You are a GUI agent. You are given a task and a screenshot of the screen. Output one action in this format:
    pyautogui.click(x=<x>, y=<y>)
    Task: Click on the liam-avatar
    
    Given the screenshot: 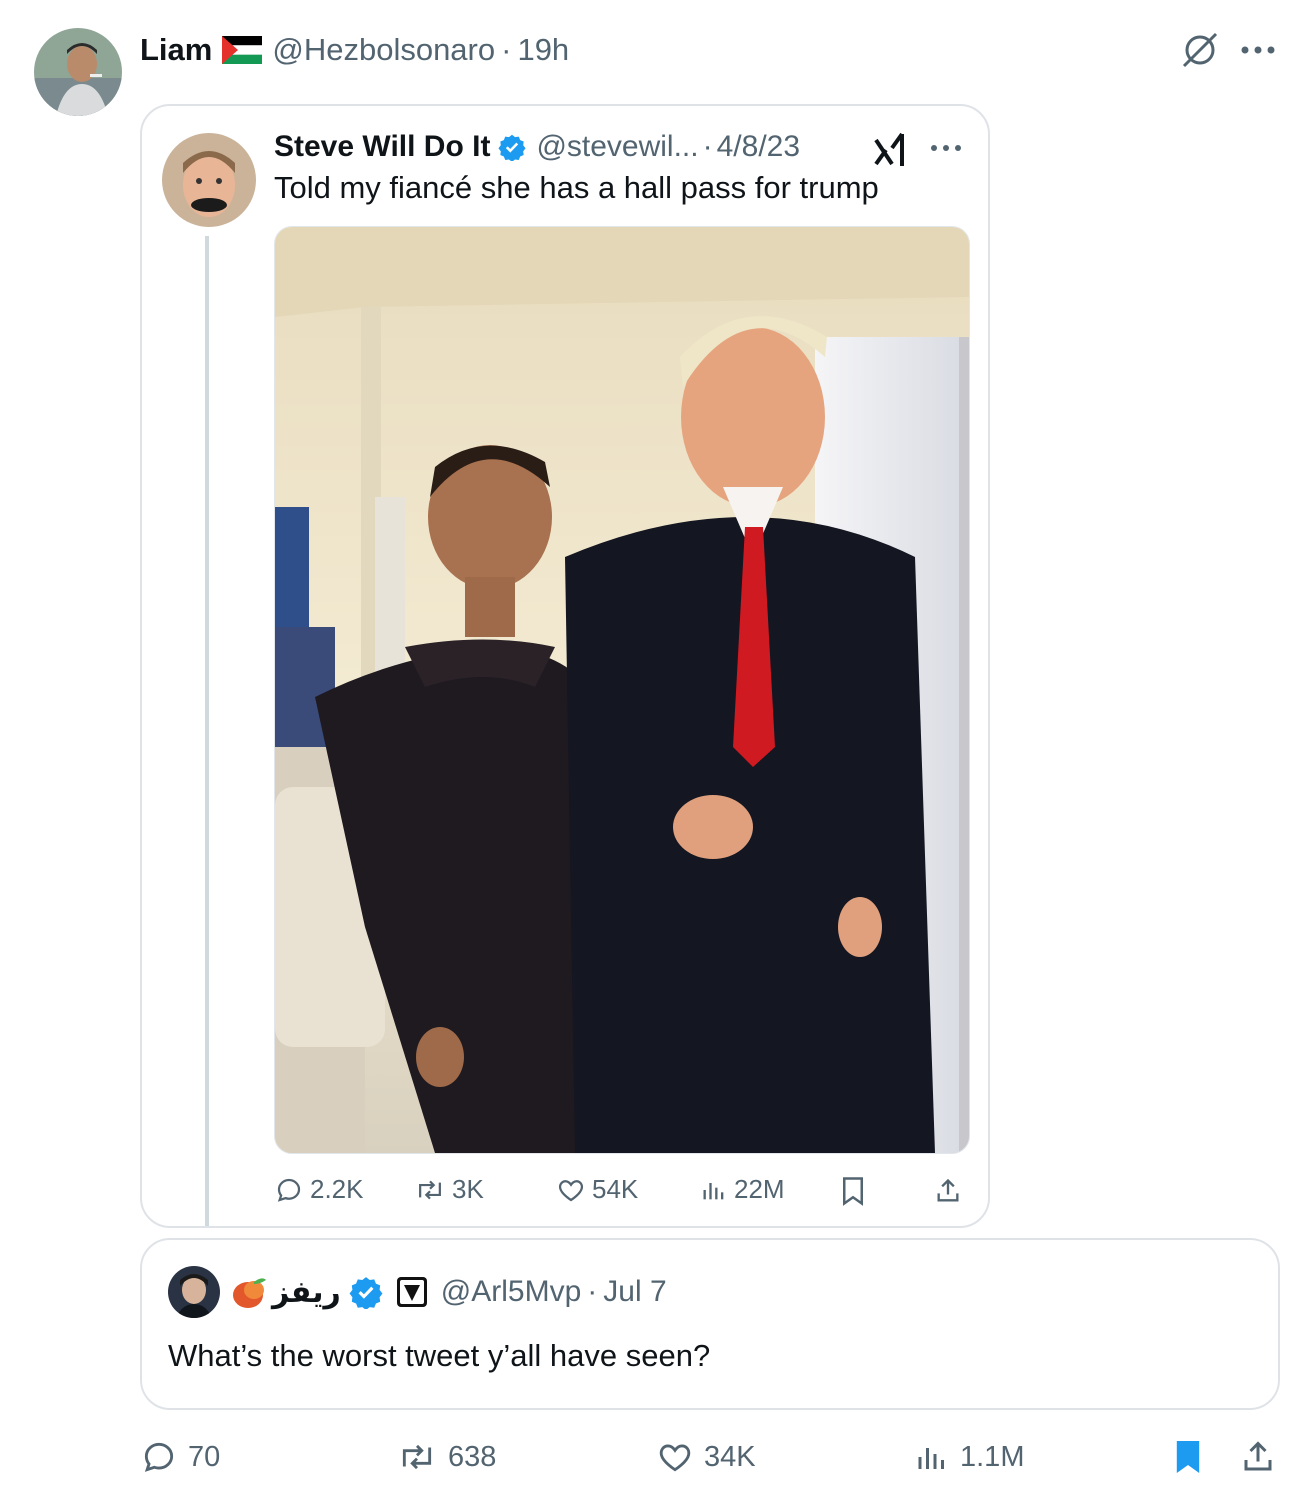 What is the action you would take?
    pyautogui.click(x=78, y=72)
    